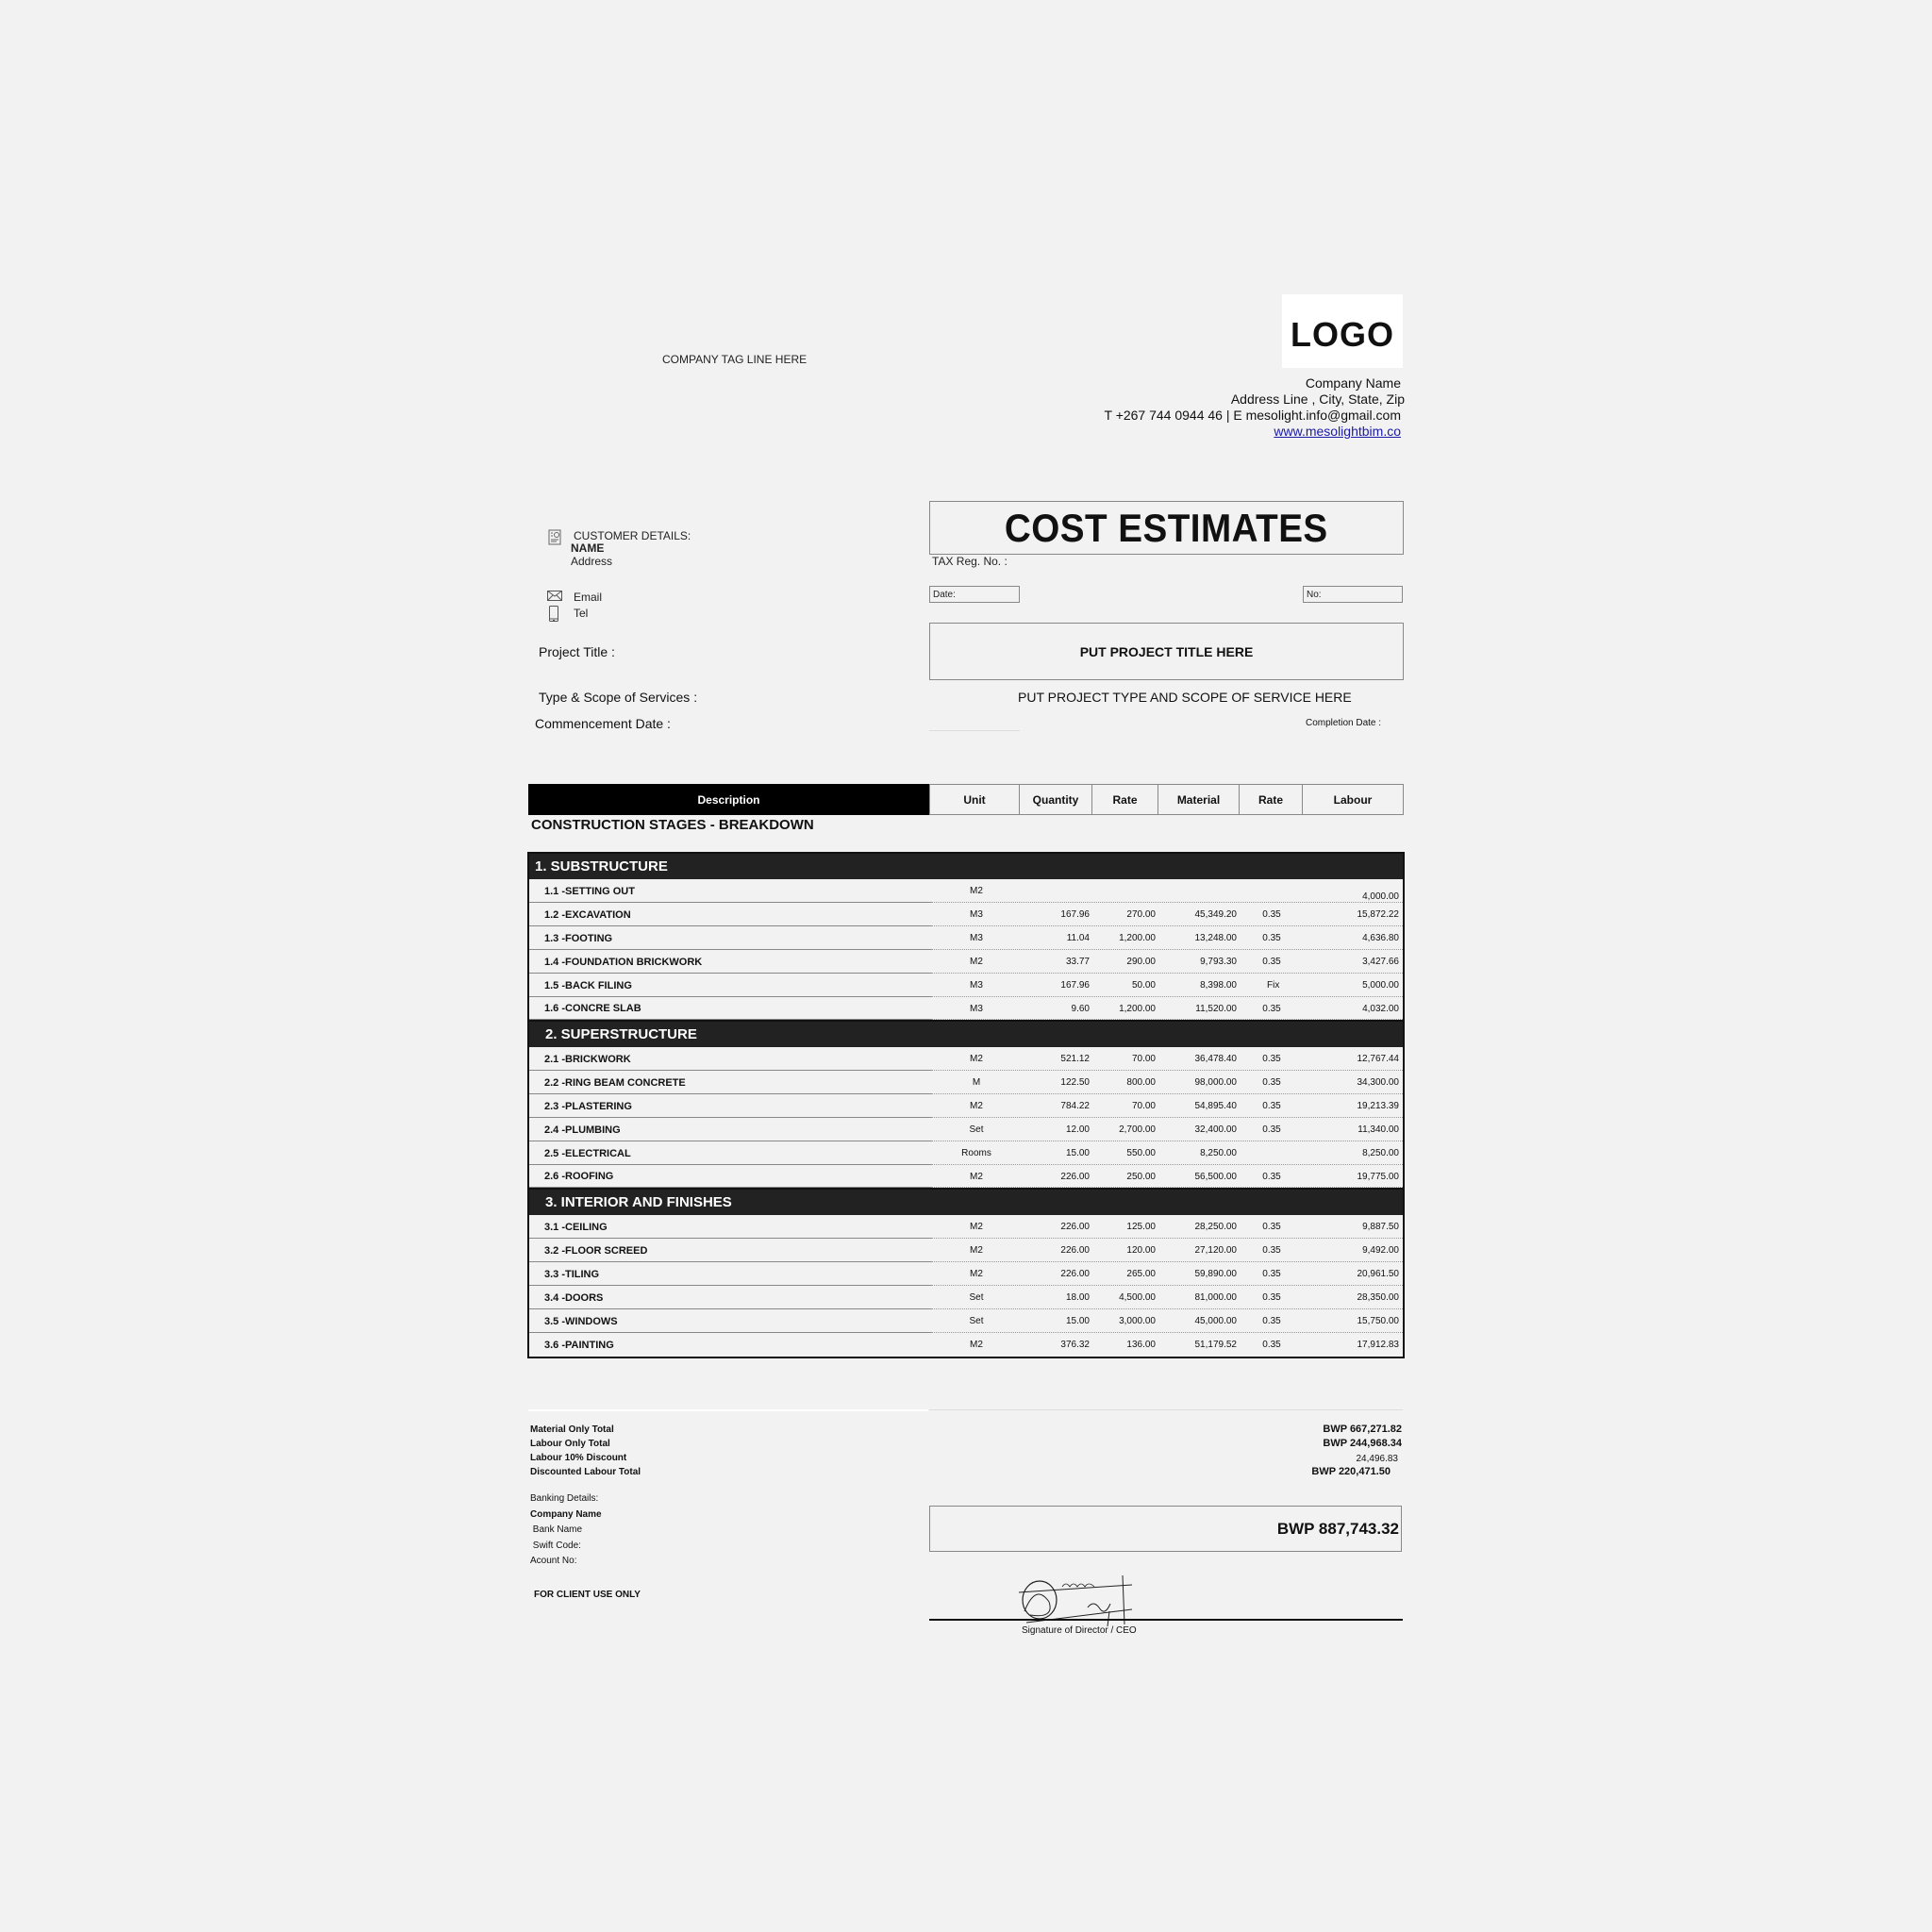 The height and width of the screenshot is (1932, 1932). I want to click on column-header-labour: Labour, so click(1353, 800).